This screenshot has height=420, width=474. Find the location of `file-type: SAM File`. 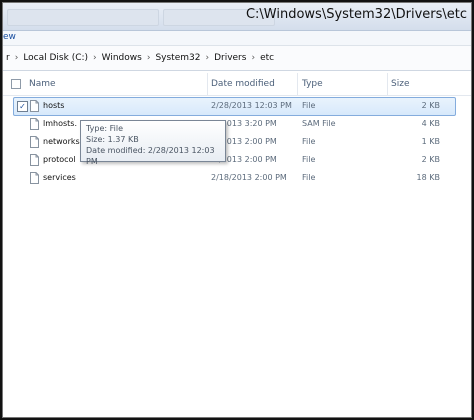

file-type: SAM File is located at coordinates (319, 123).